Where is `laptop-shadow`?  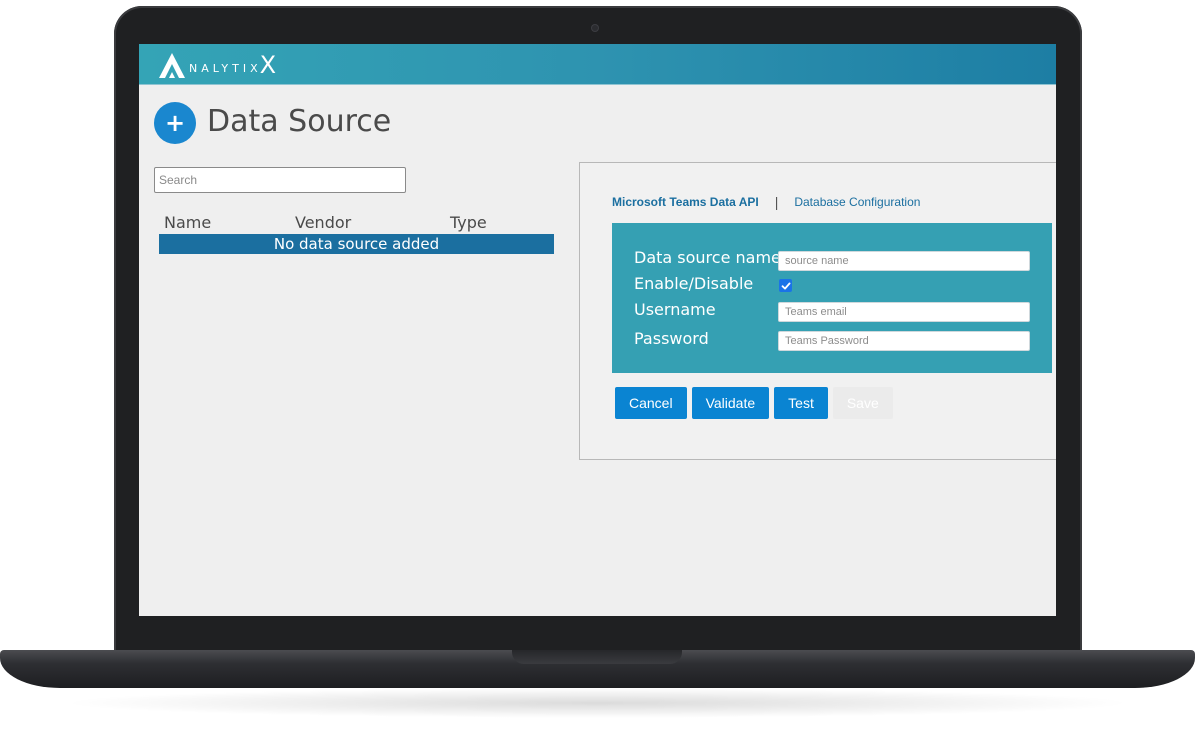
laptop-shadow is located at coordinates (597, 703).